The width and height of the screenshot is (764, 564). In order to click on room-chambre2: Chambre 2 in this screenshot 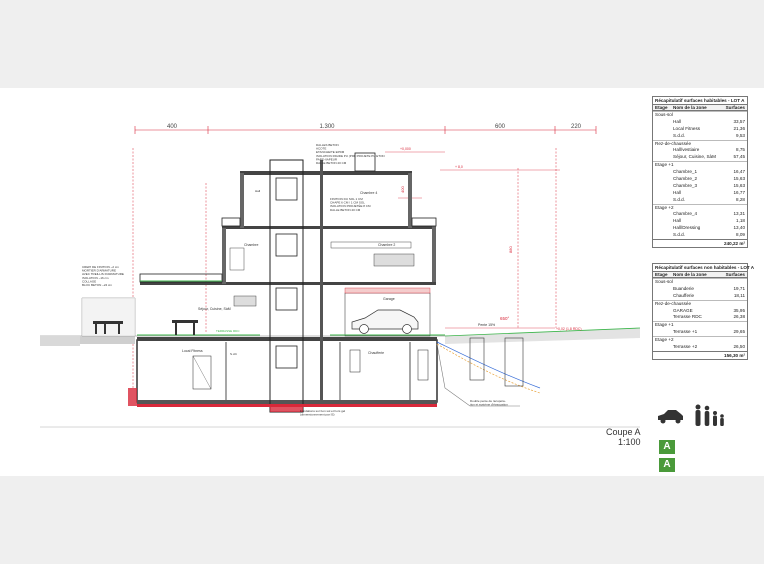, I will do `click(386, 245)`.